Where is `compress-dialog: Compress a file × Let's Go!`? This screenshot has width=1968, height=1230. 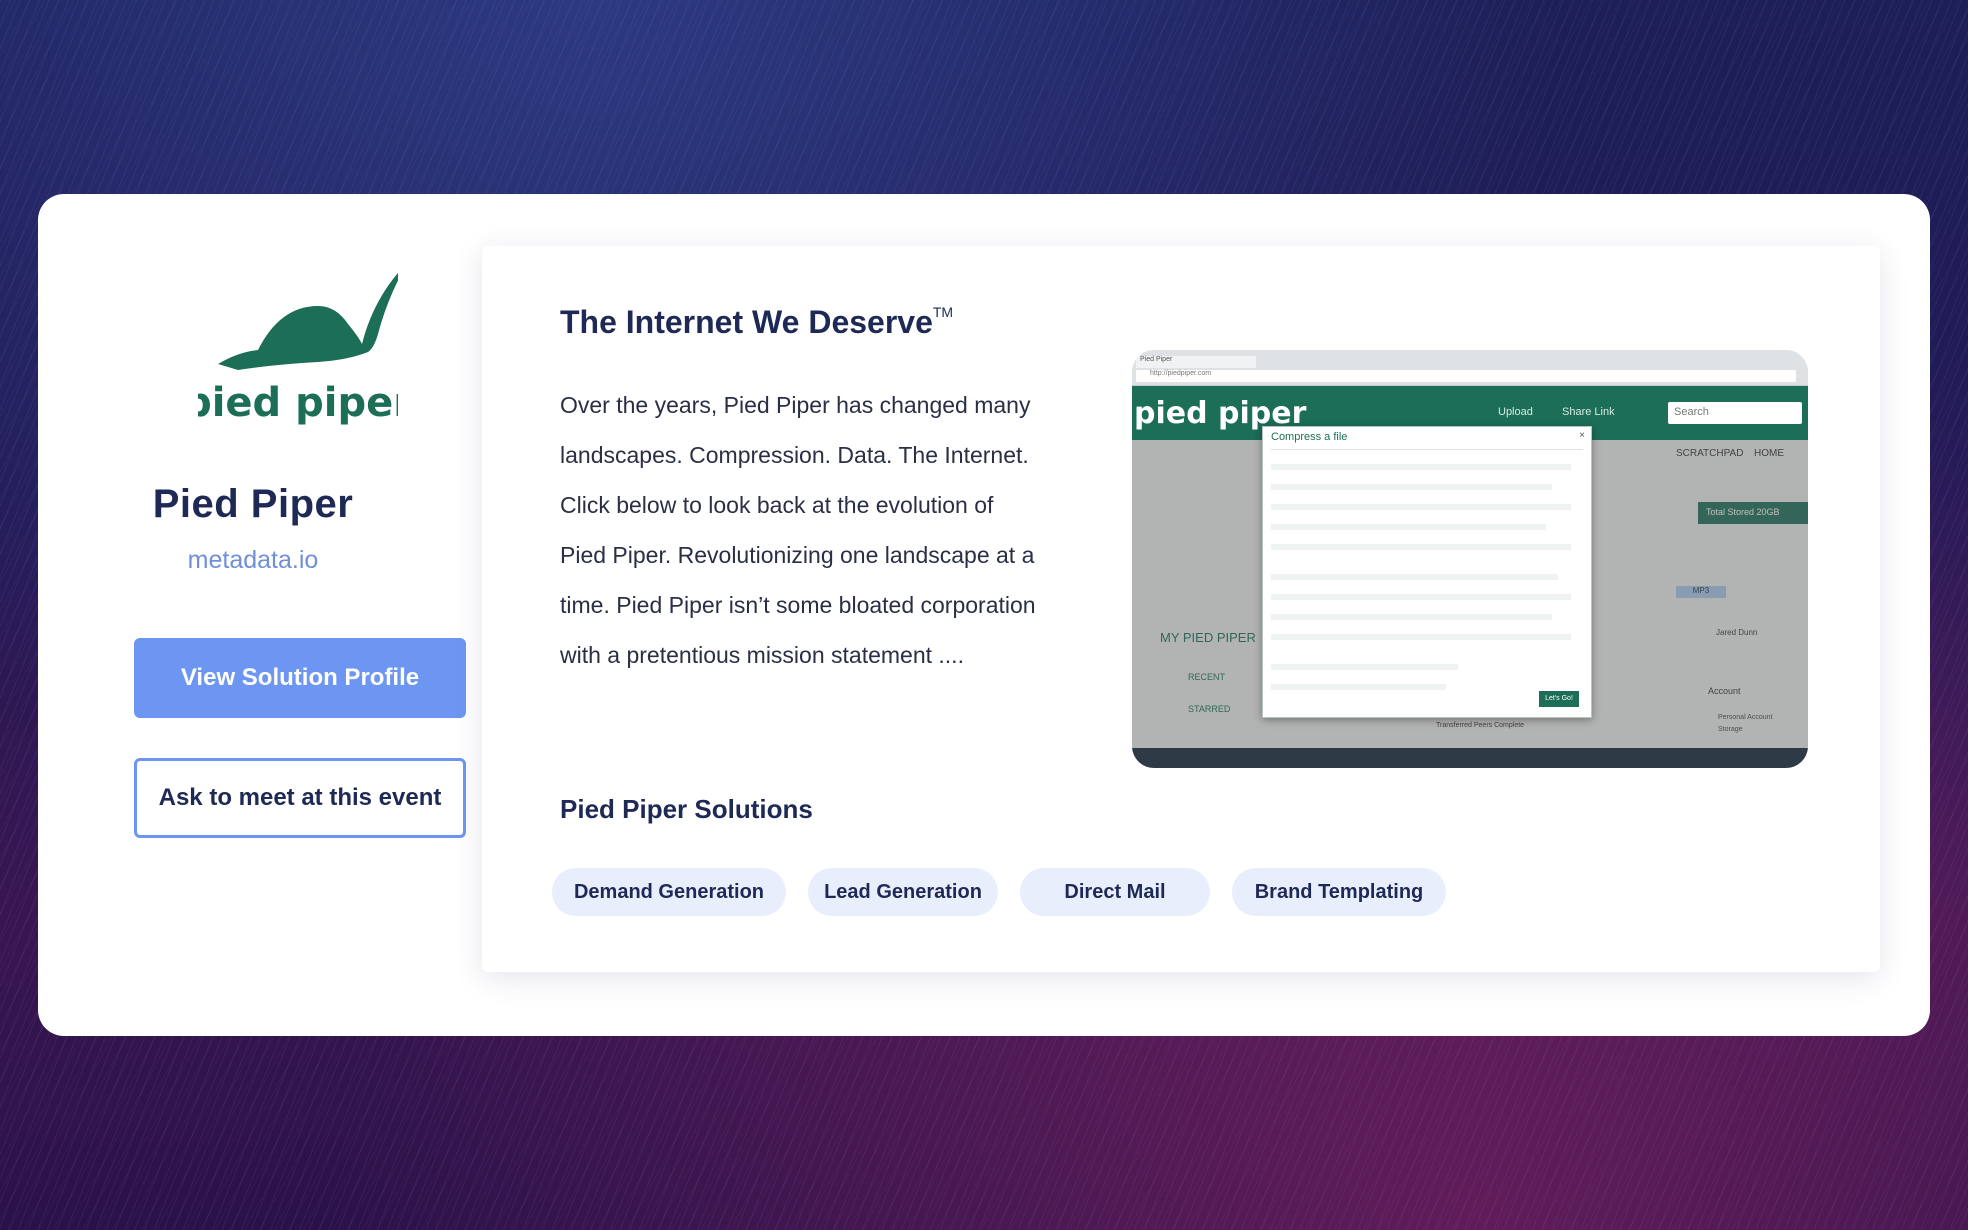
compress-dialog: Compress a file × Let's Go! is located at coordinates (1427, 572).